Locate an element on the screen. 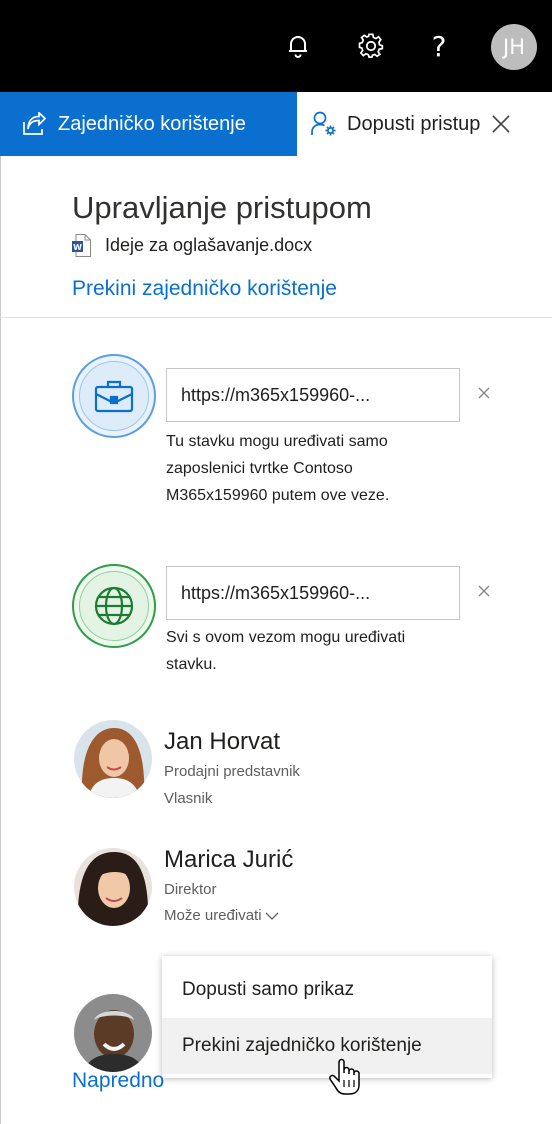 The height and width of the screenshot is (1124, 552). panel-edge is located at coordinates (0, 640).